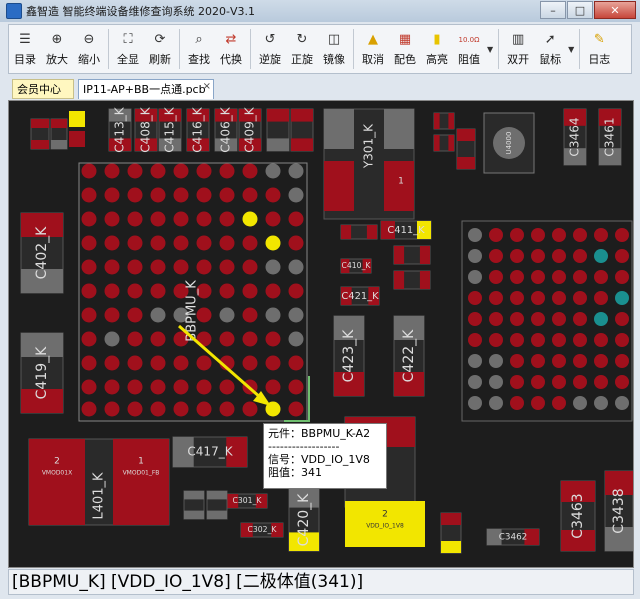 The width and height of the screenshot is (640, 599). I want to click on tab-pcb-file: IP11-AP+BB一点通.pcb ×, so click(146, 89).